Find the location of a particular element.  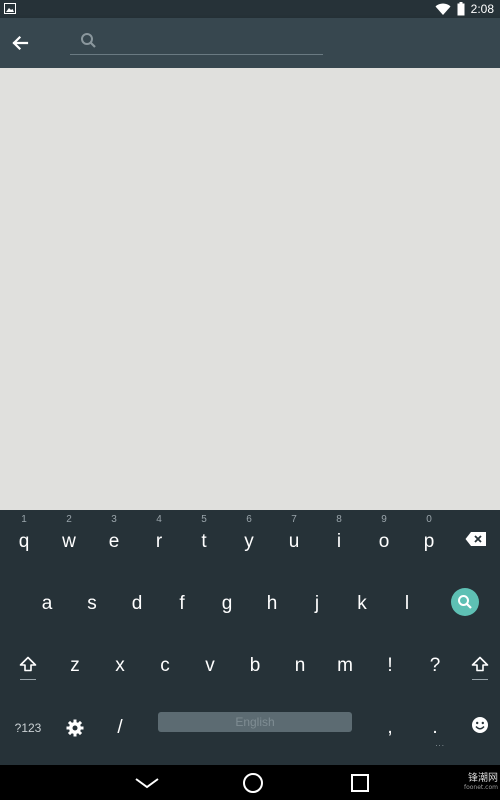

key-r: 4r is located at coordinates (159, 540).